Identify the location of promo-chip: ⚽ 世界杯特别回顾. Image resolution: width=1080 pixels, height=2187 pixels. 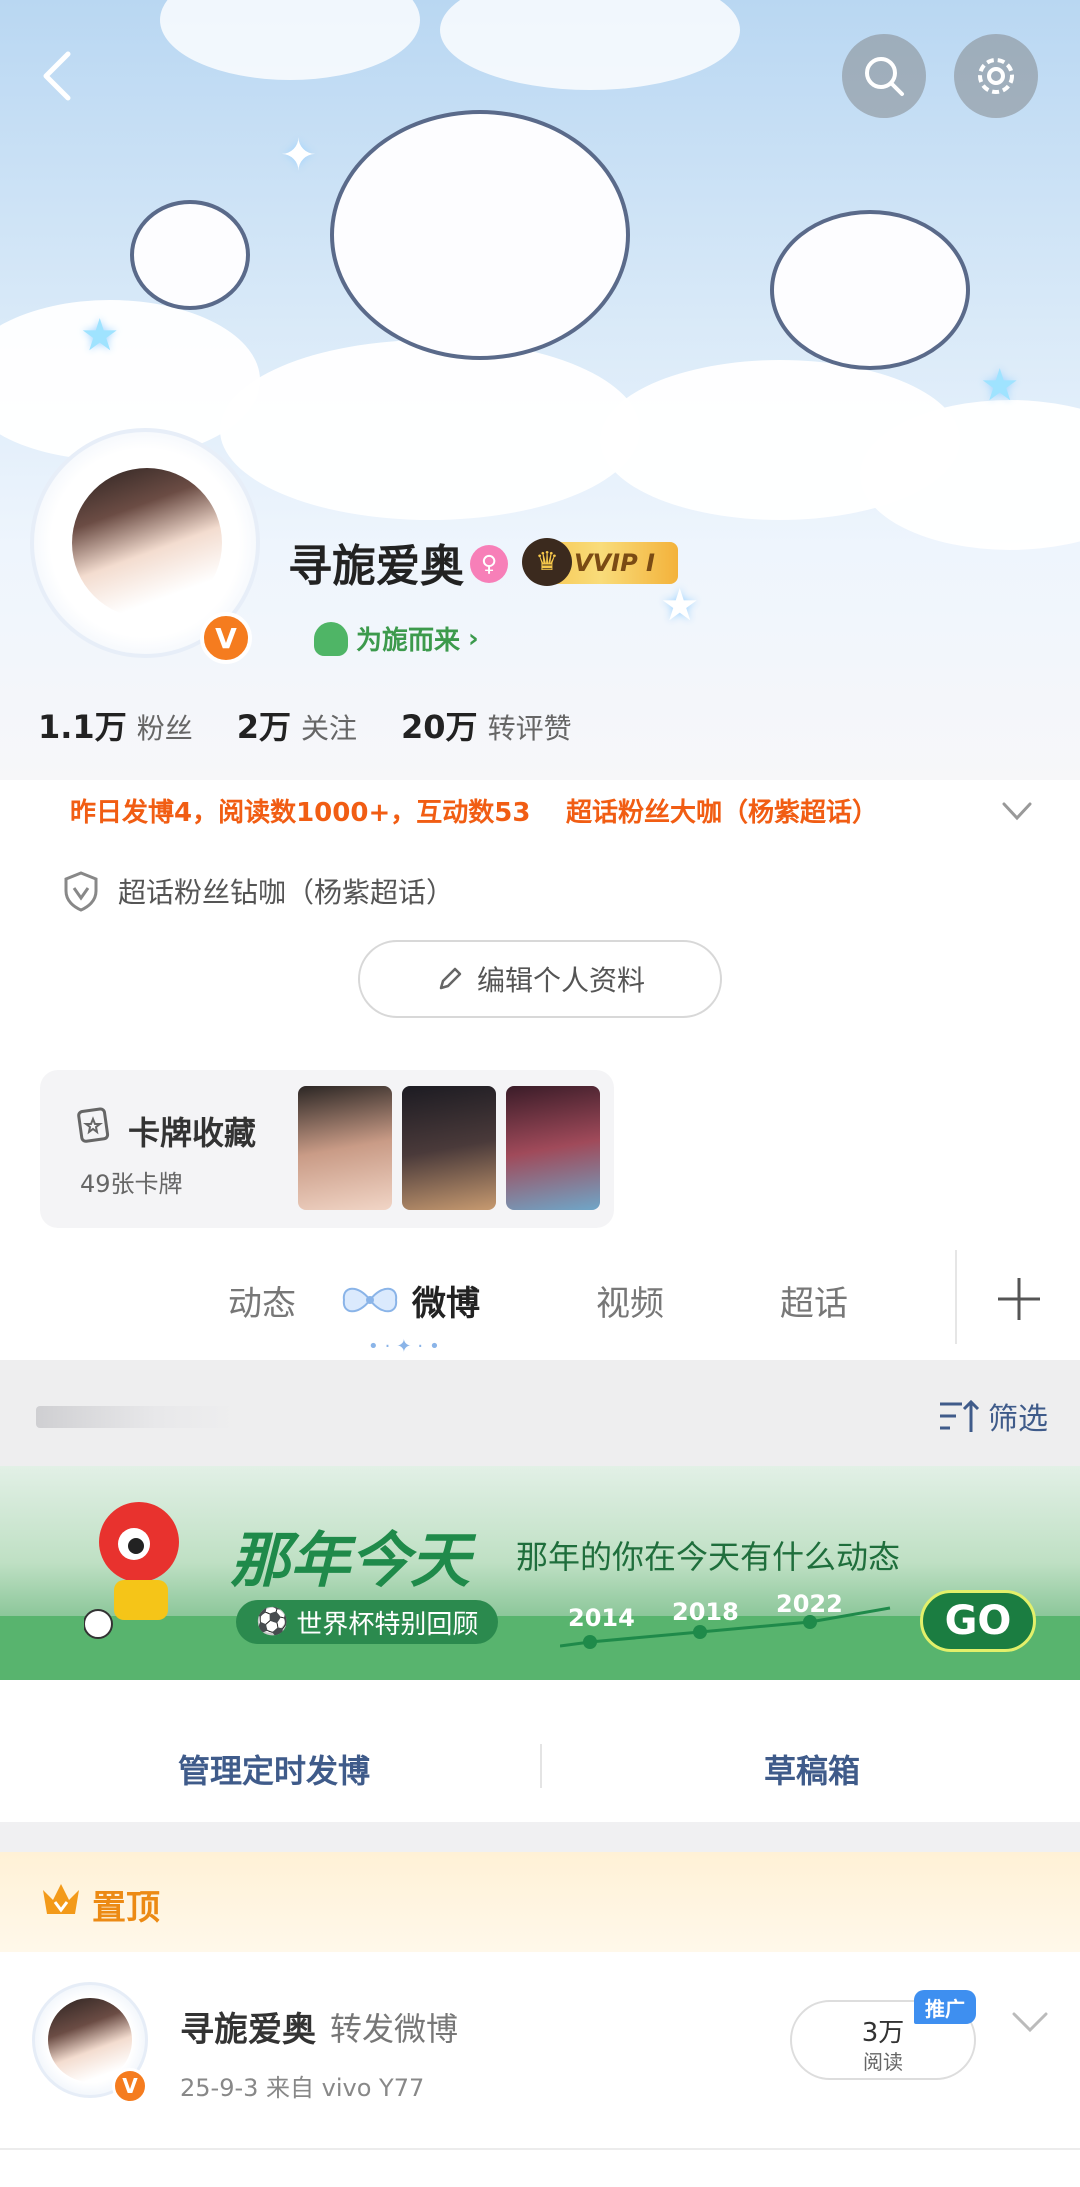
(367, 1622).